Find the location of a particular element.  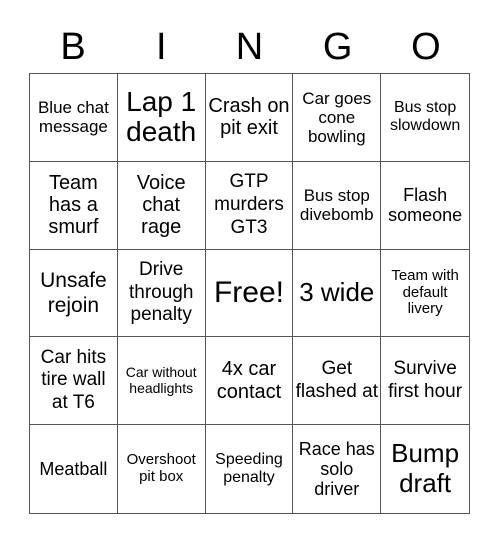

header-letter-g: G is located at coordinates (337, 47).